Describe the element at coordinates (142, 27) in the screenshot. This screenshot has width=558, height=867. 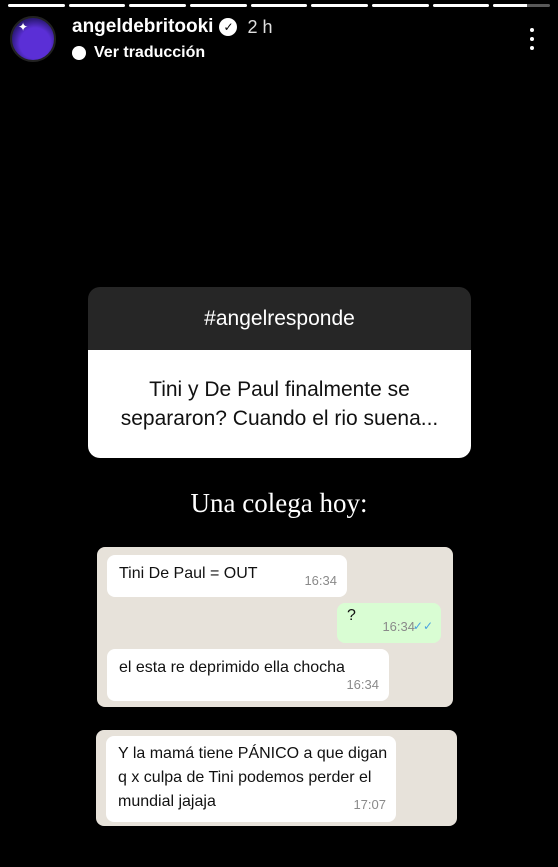
I see `username: angeldebritooki` at that location.